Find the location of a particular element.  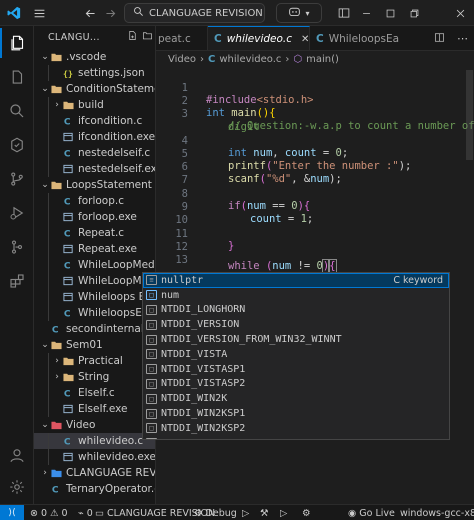

tree-folder: › String is located at coordinates (94, 377).